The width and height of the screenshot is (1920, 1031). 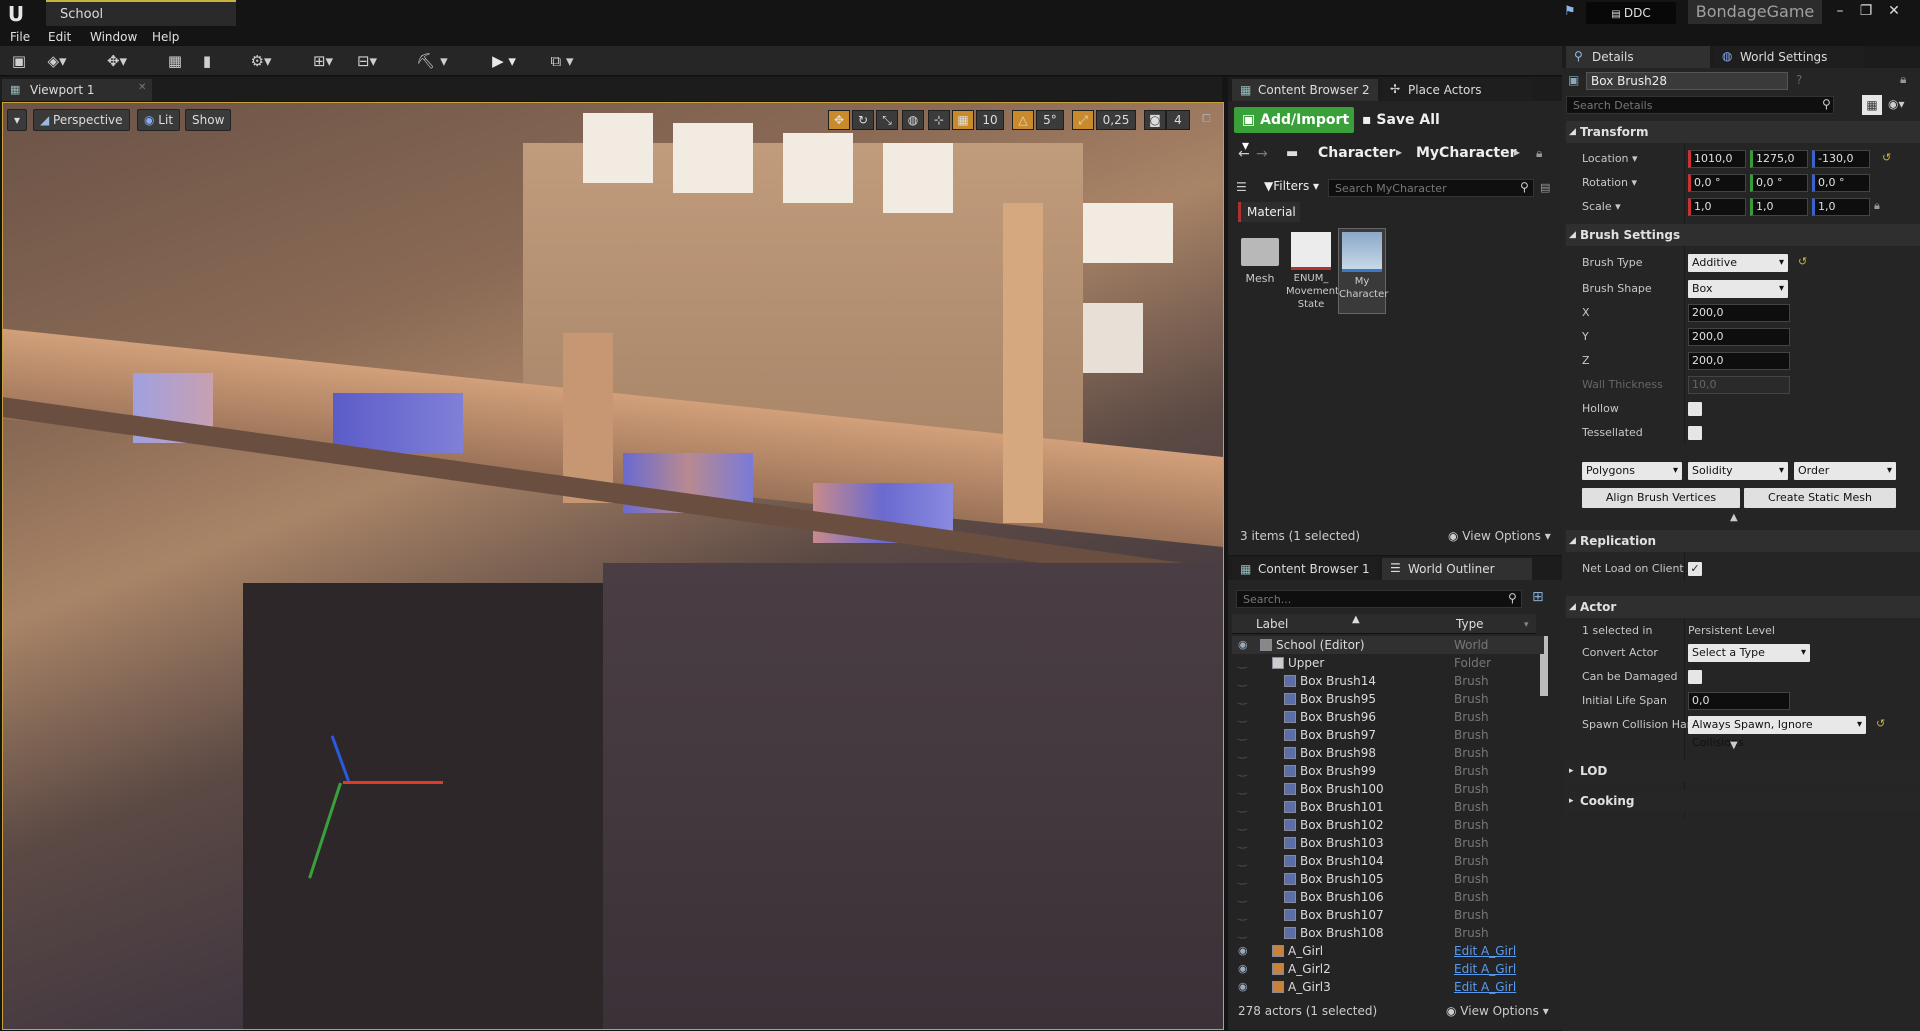 I want to click on create-static-mesh-button: Create Static Mesh, so click(x=1820, y=498).